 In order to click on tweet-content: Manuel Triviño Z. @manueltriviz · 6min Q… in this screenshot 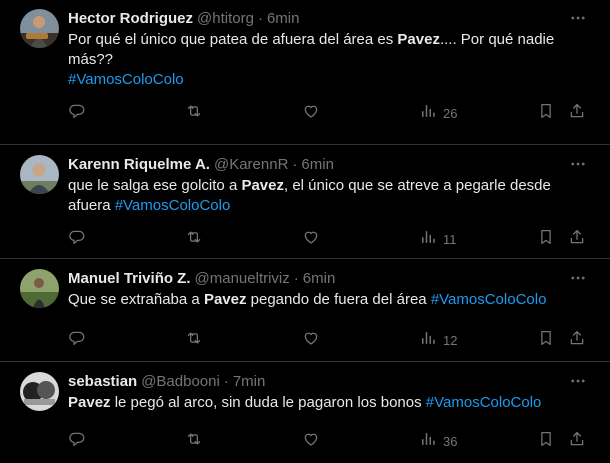, I will do `click(329, 289)`.